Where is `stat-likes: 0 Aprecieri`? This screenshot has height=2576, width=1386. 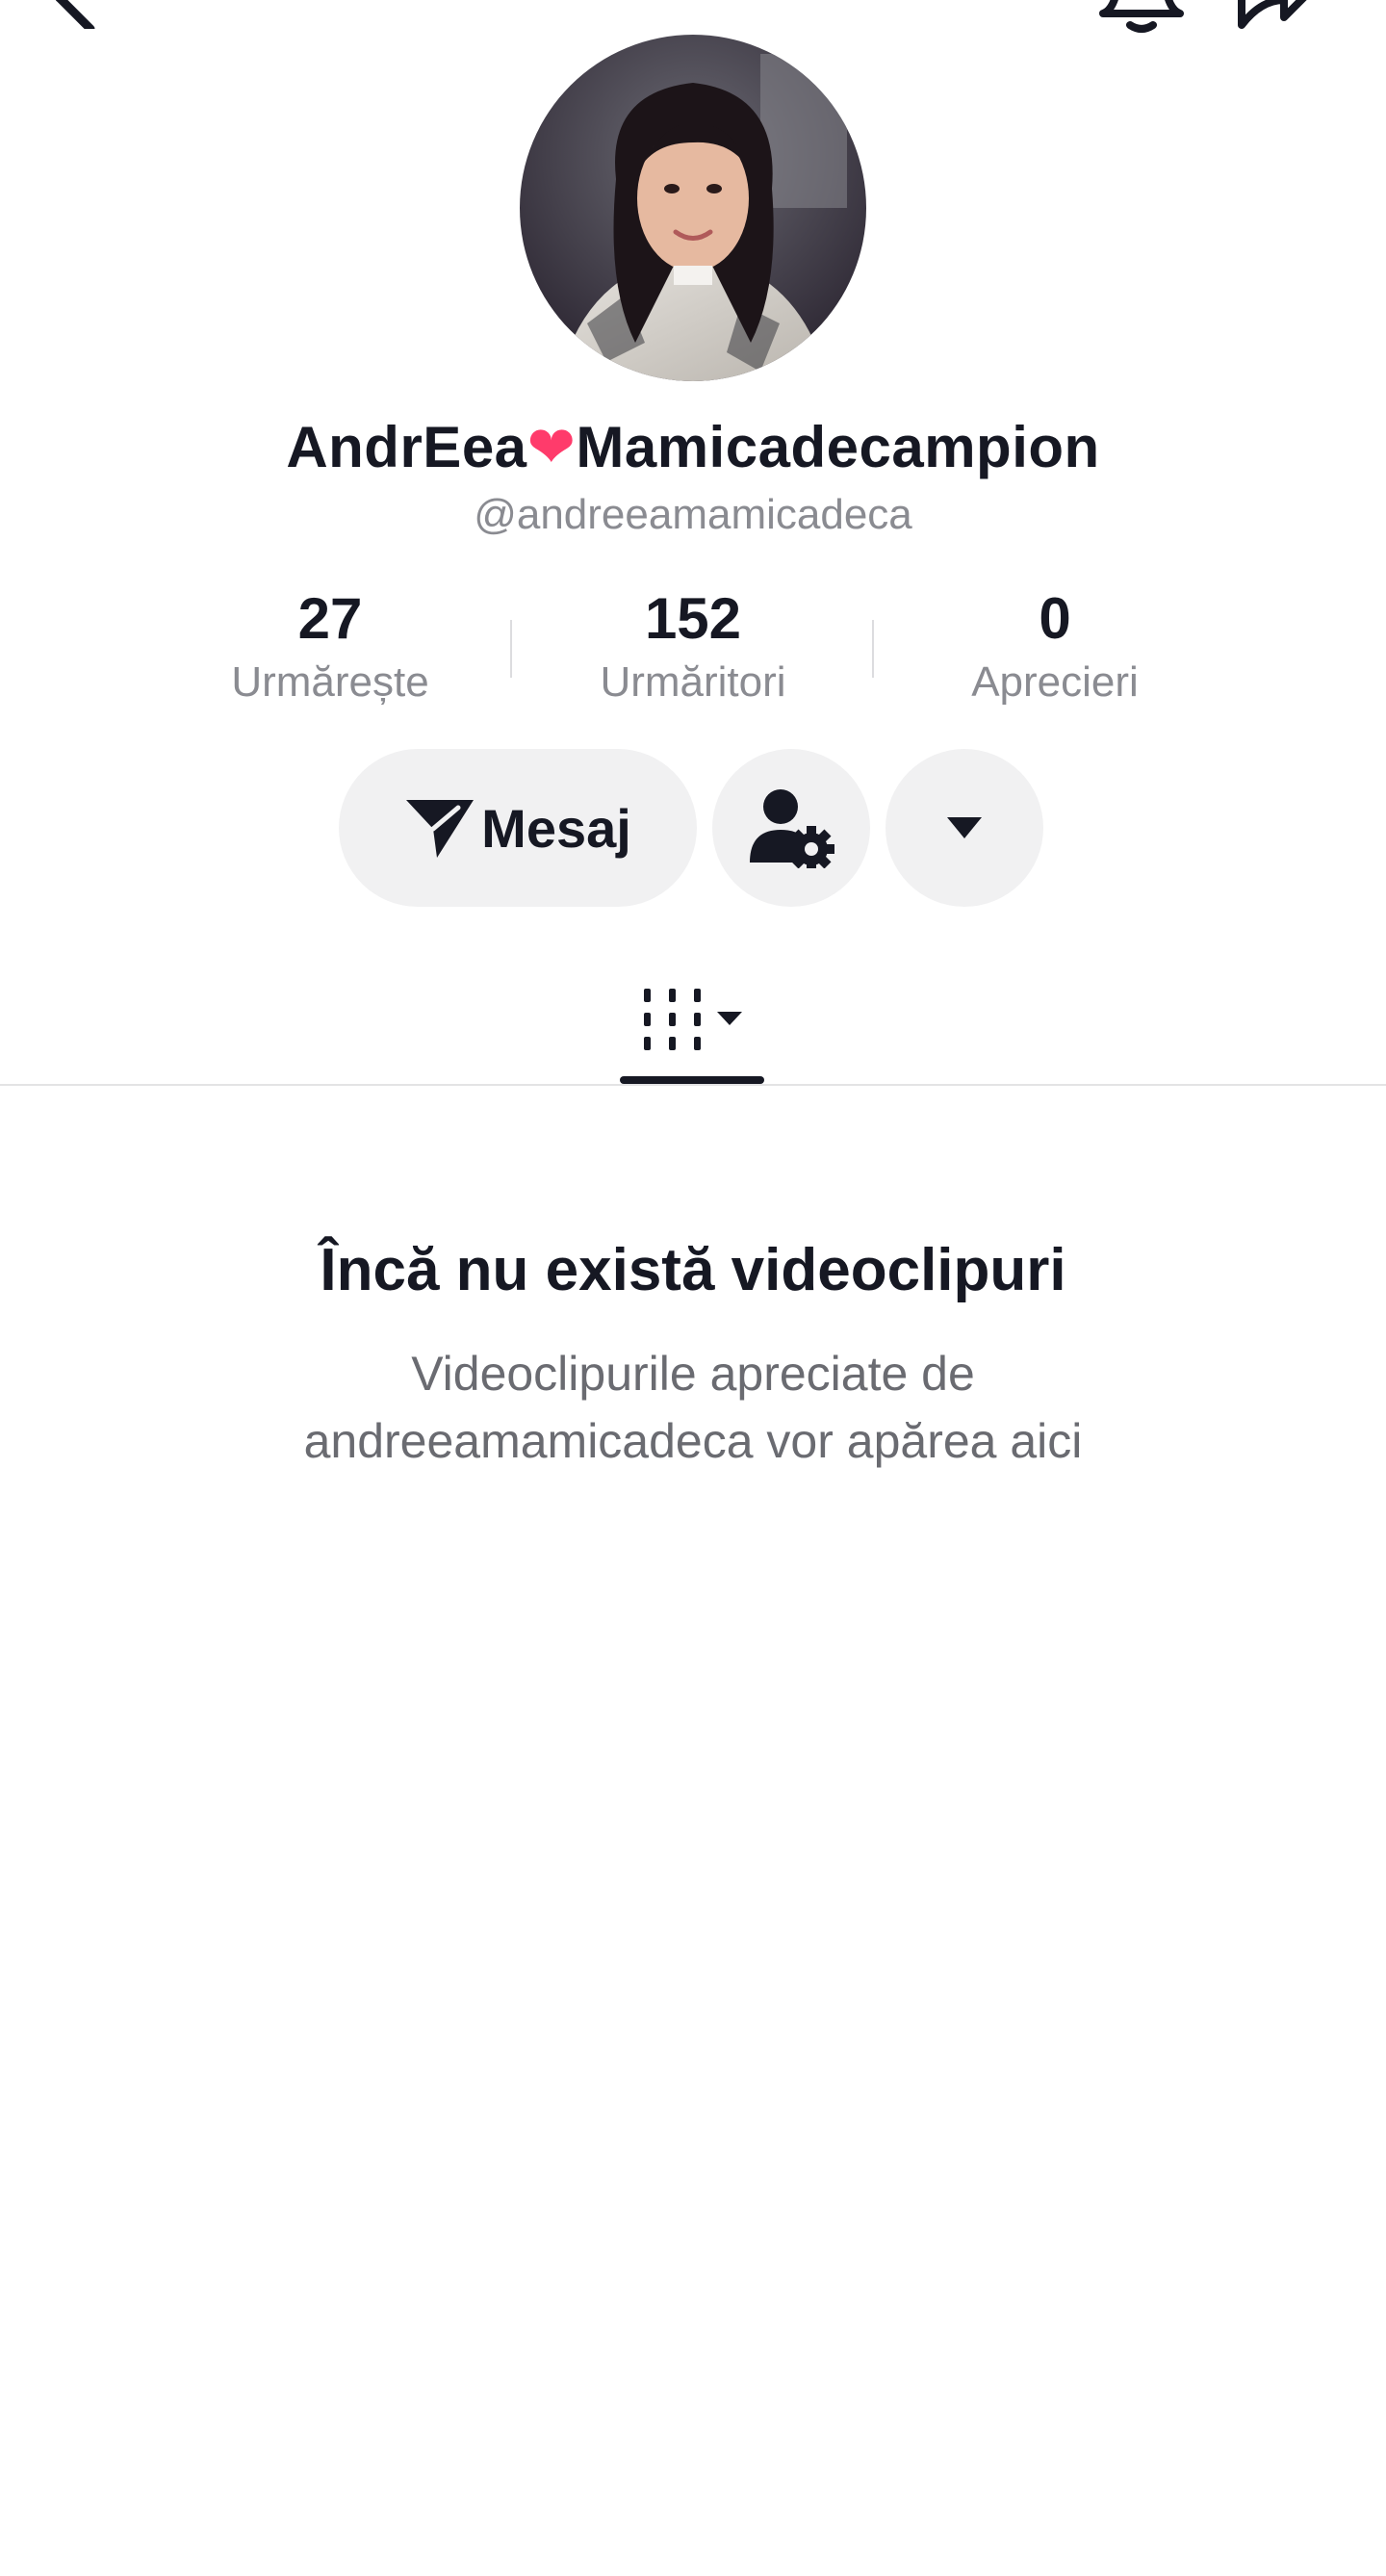
stat-likes: 0 Aprecieri is located at coordinates (1055, 647).